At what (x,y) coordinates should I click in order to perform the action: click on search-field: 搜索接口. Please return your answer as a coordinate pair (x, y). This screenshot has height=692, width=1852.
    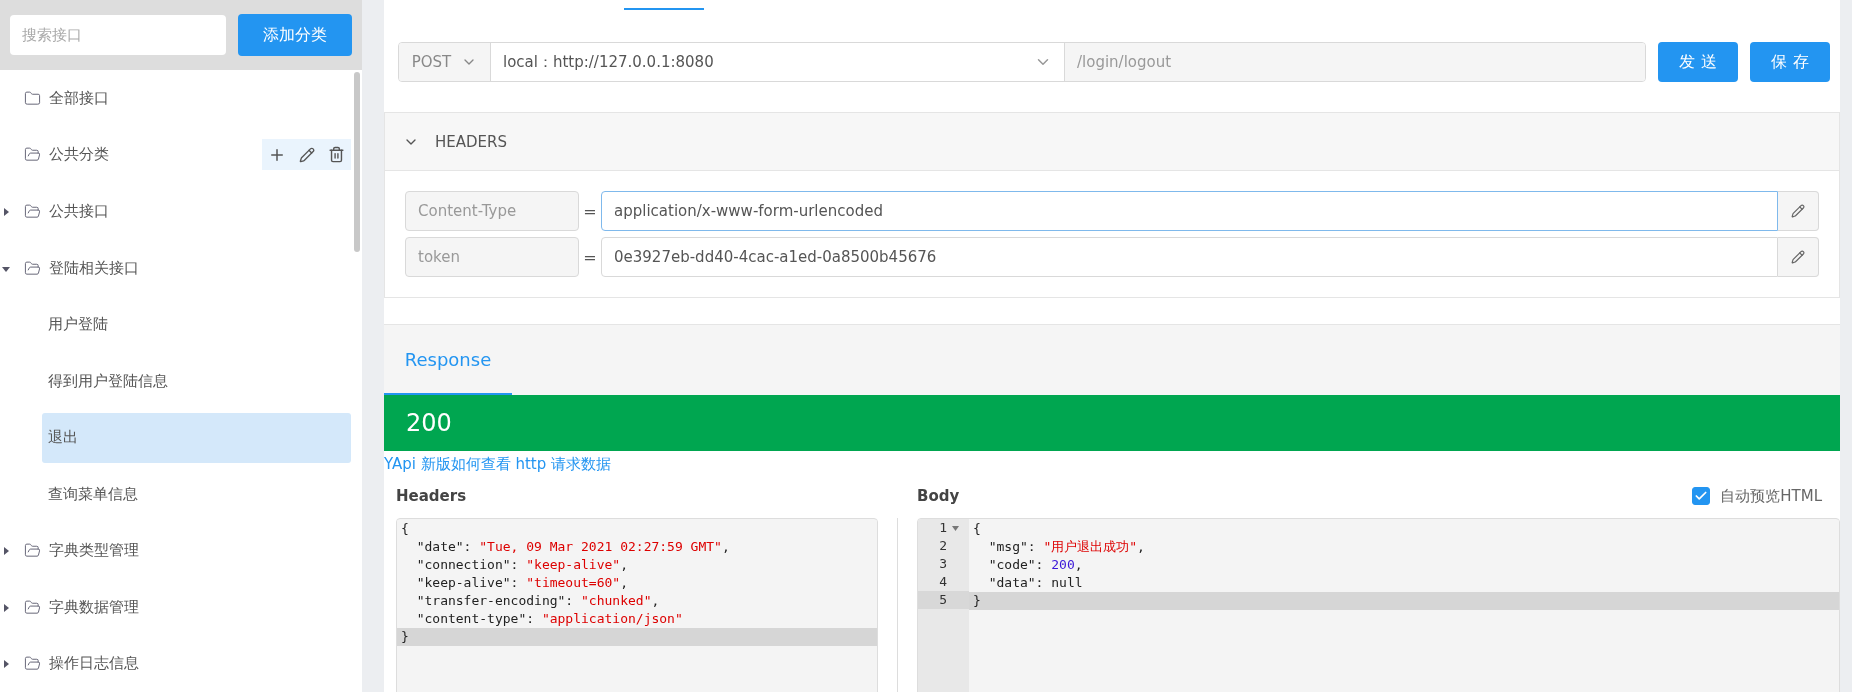
    Looking at the image, I should click on (118, 35).